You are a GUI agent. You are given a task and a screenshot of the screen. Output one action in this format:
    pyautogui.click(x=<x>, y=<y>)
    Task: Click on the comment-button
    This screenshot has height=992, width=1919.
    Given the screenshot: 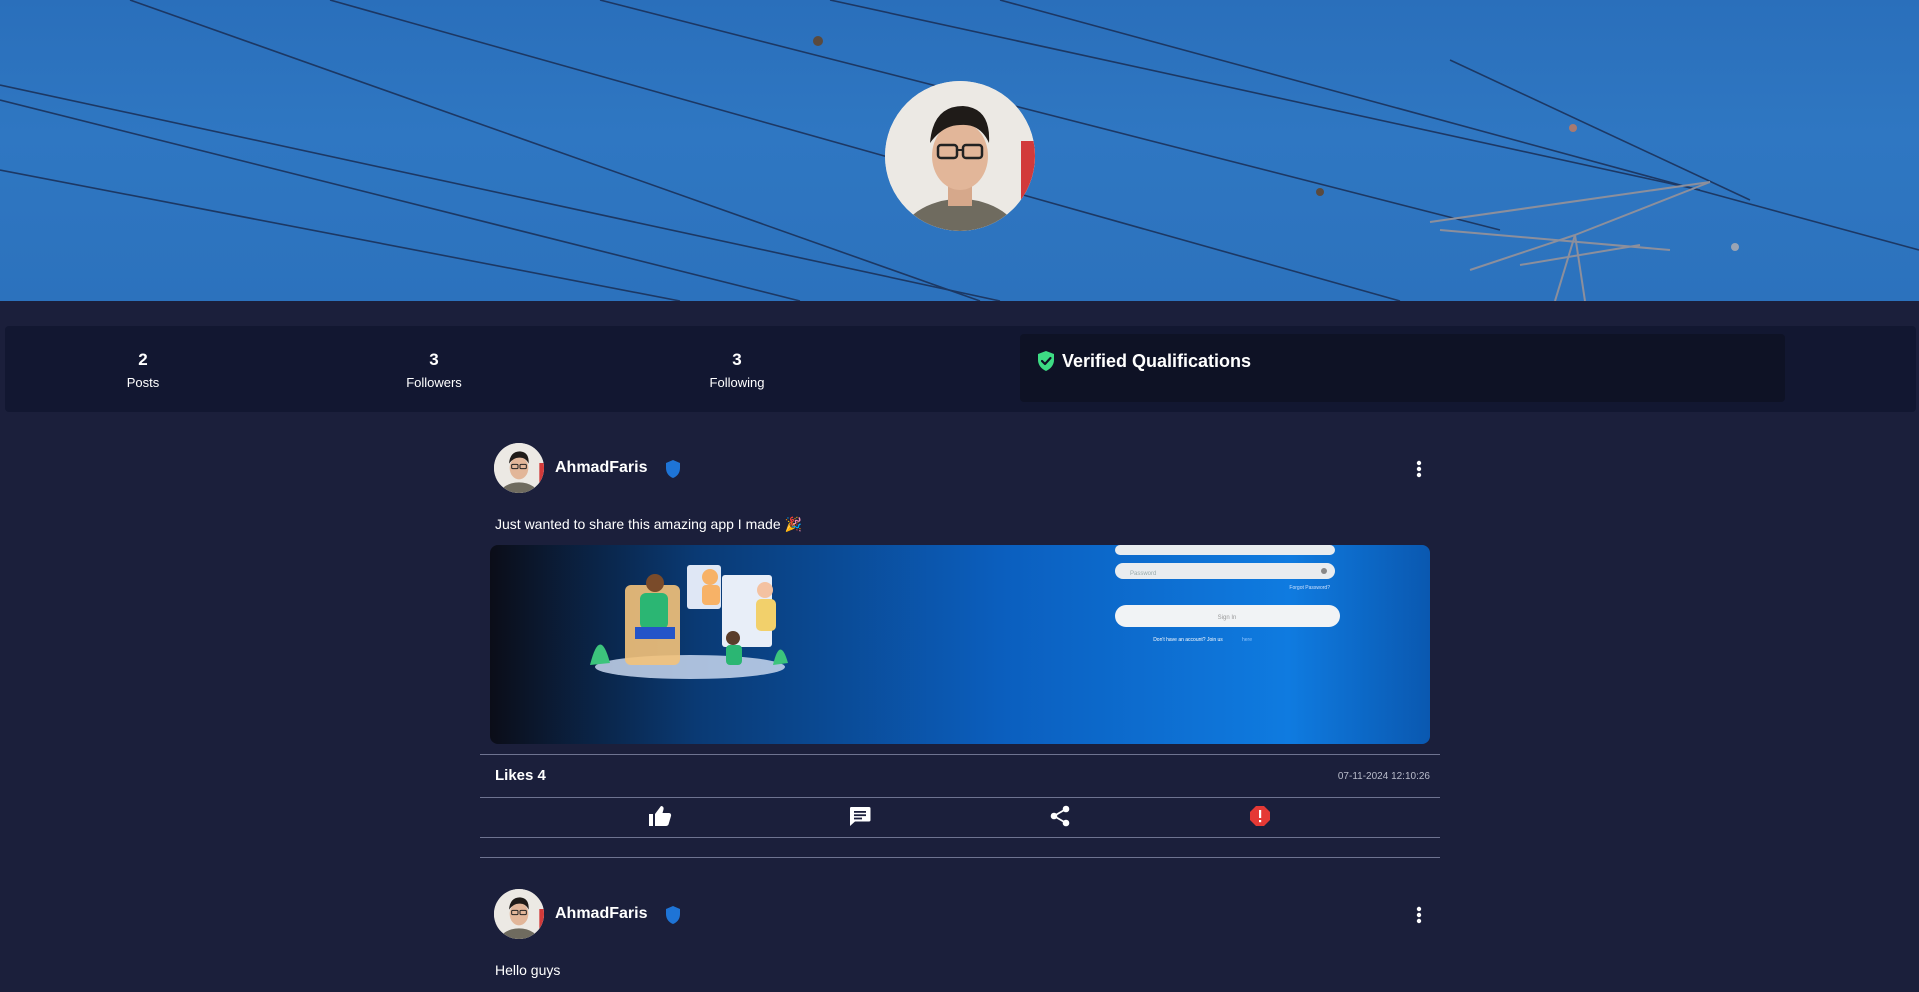 What is the action you would take?
    pyautogui.click(x=860, y=818)
    